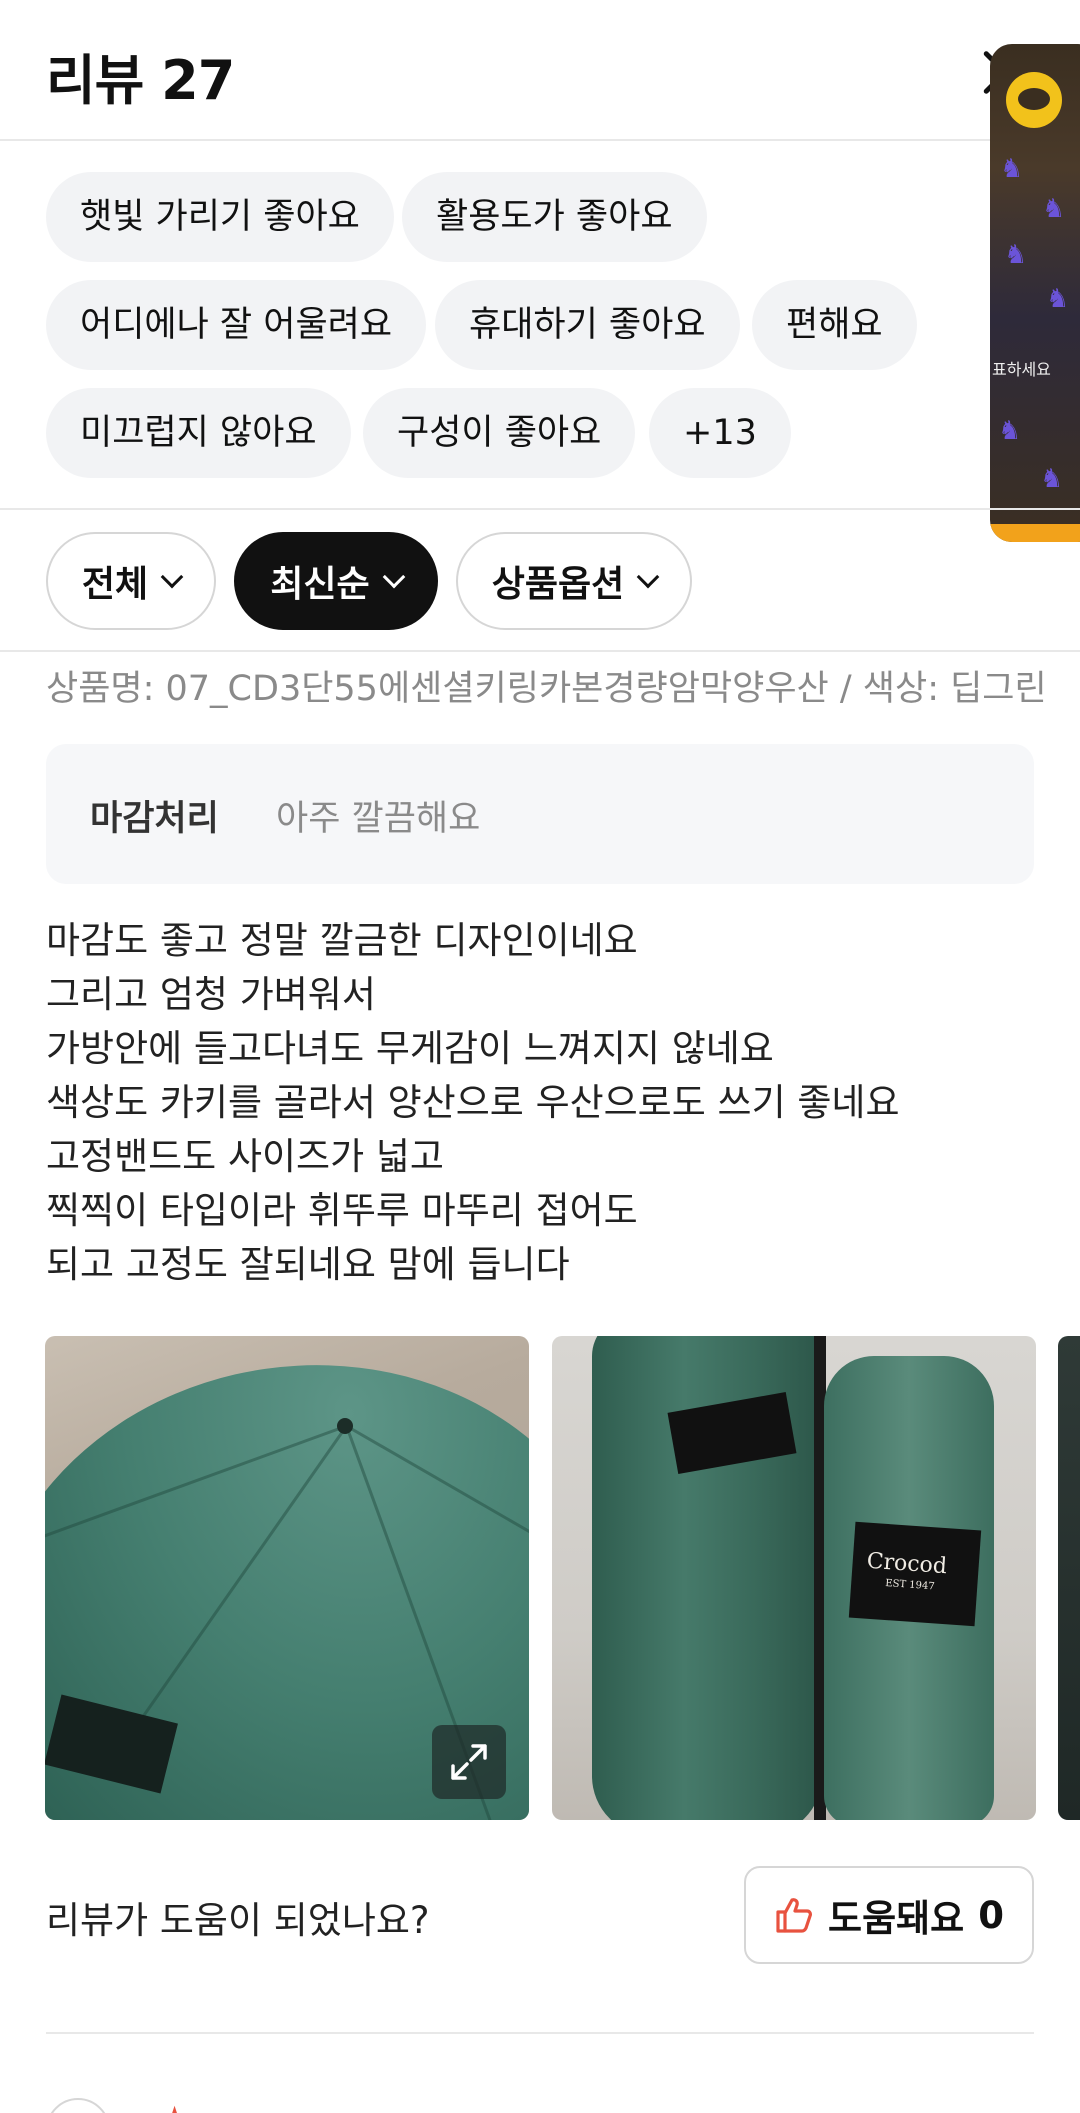  What do you see at coordinates (540, 814) in the screenshot?
I see `evaluation-box: 마감처리 아주 깔끔해요` at bounding box center [540, 814].